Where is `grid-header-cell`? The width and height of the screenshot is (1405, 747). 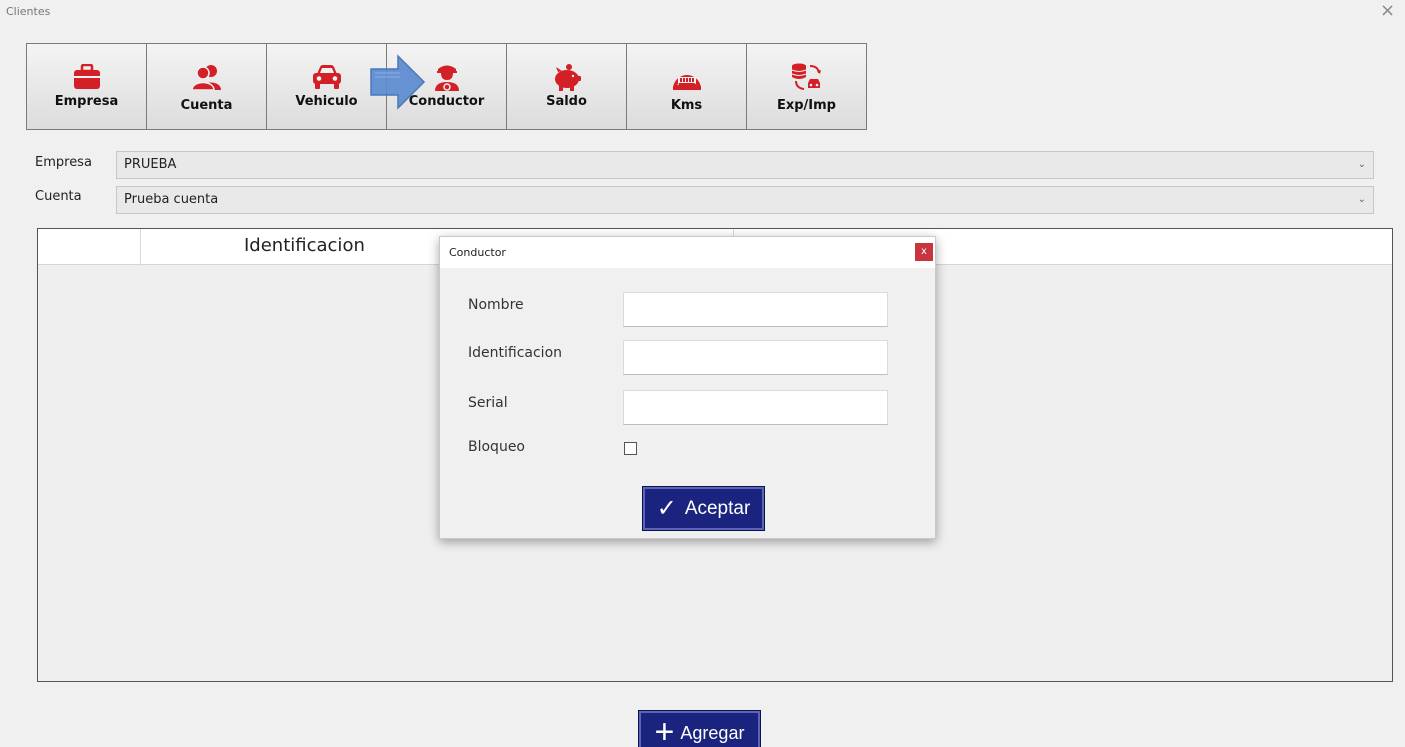 grid-header-cell is located at coordinates (89, 247).